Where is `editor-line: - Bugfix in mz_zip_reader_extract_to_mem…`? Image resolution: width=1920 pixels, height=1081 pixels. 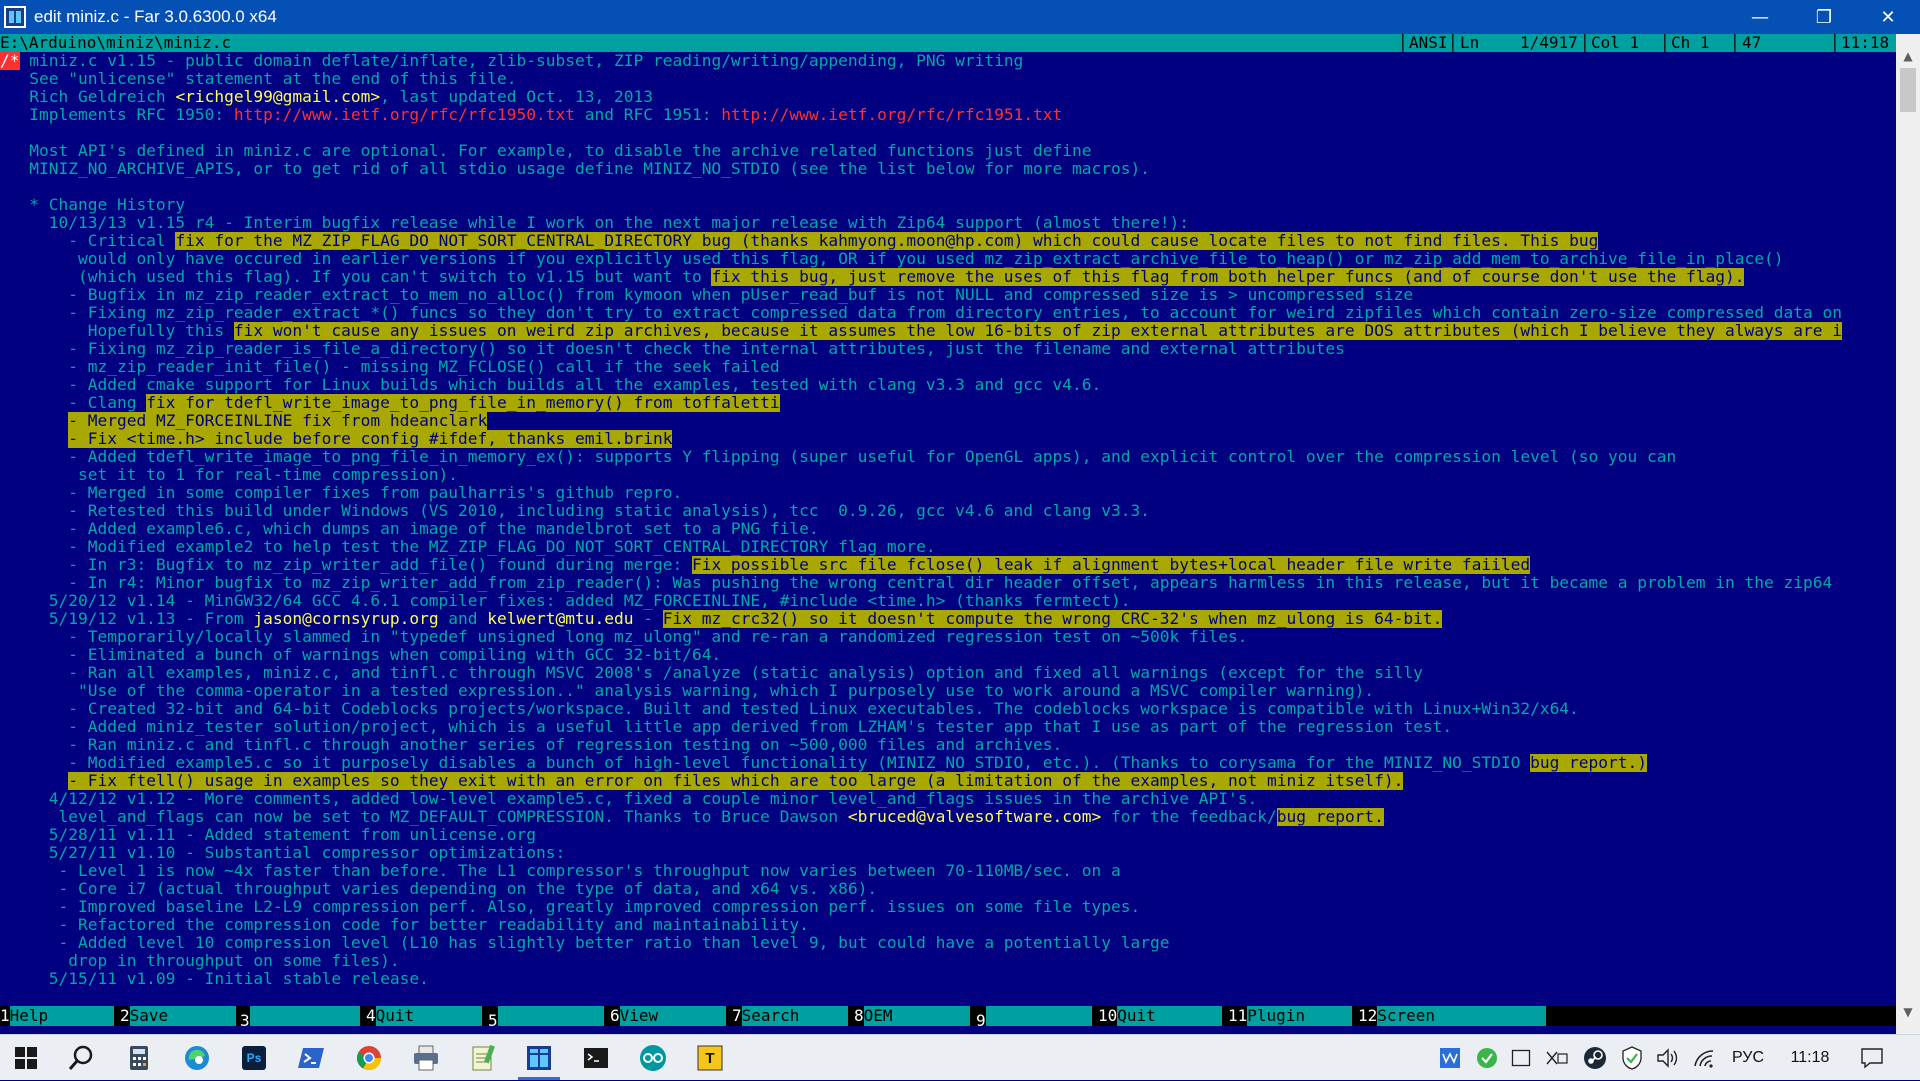 editor-line: - Bugfix in mz_zip_reader_extract_to_mem… is located at coordinates (948, 295).